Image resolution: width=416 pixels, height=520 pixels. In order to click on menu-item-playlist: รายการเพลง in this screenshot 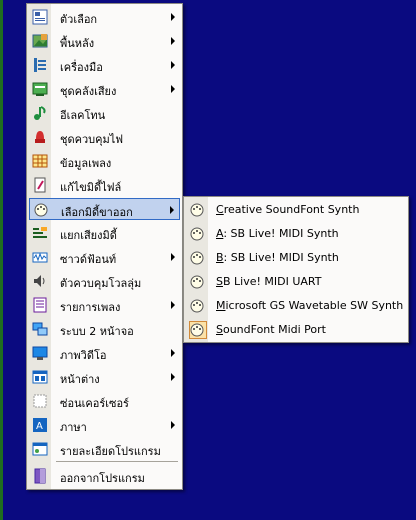, I will do `click(104, 305)`.